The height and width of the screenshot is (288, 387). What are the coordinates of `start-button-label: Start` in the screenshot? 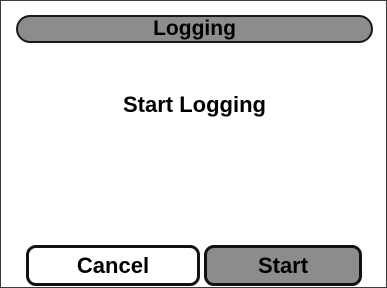 It's located at (283, 265).